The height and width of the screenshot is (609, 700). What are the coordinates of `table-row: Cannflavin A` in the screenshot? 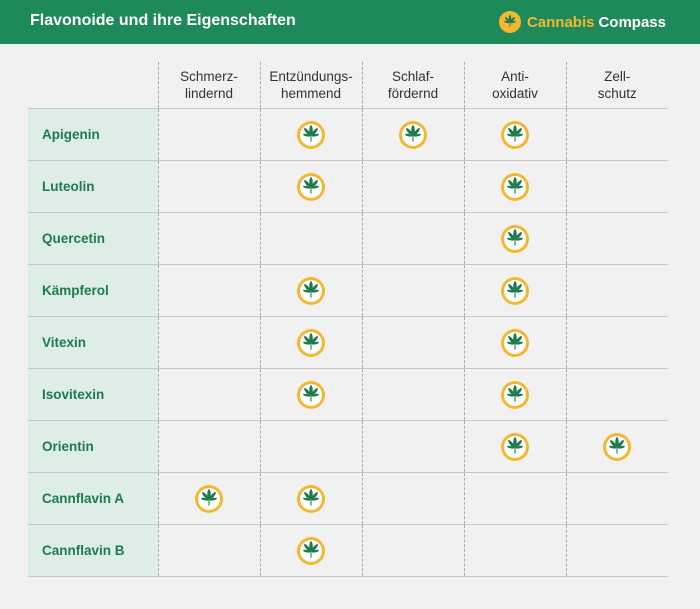 It's located at (348, 498).